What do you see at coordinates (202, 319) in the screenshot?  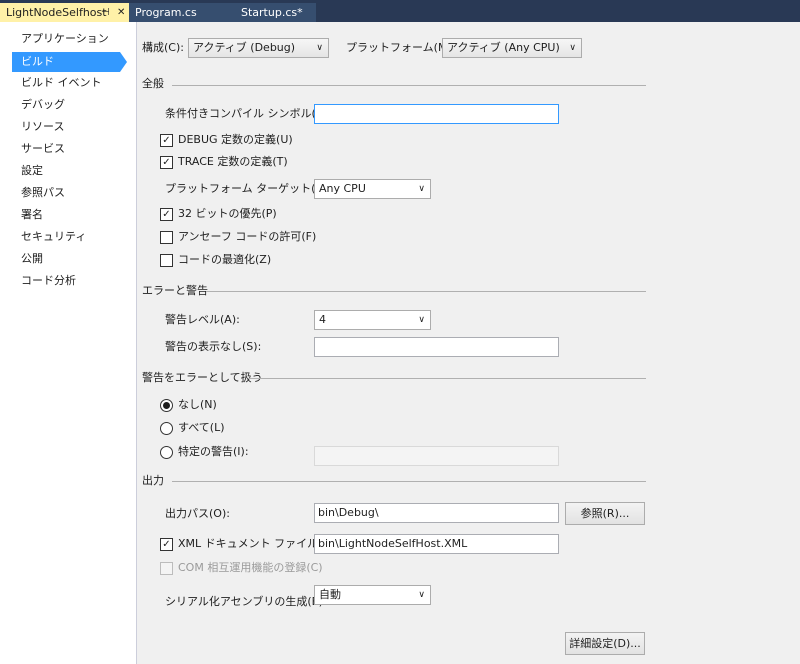 I see `warning-level-label: 警告レベル(A):` at bounding box center [202, 319].